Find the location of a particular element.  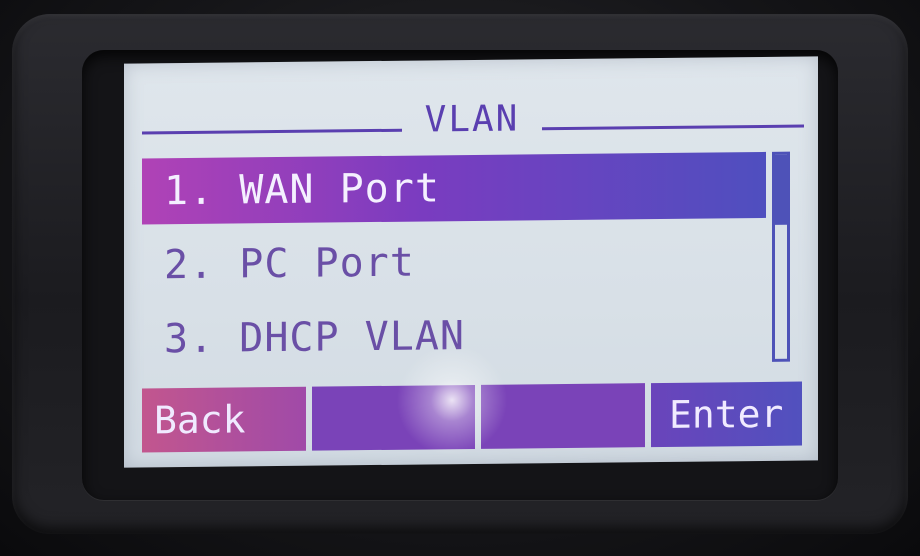

menu-scrollbar is located at coordinates (781, 256).